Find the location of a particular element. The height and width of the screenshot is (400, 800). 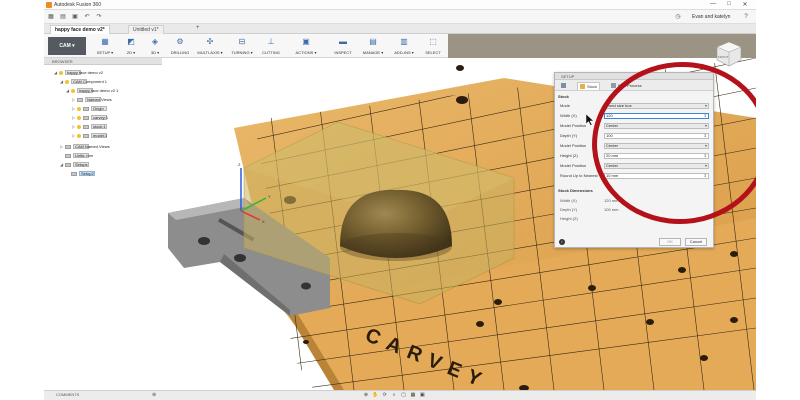

mouse-cursor-icon is located at coordinates (590, 120).